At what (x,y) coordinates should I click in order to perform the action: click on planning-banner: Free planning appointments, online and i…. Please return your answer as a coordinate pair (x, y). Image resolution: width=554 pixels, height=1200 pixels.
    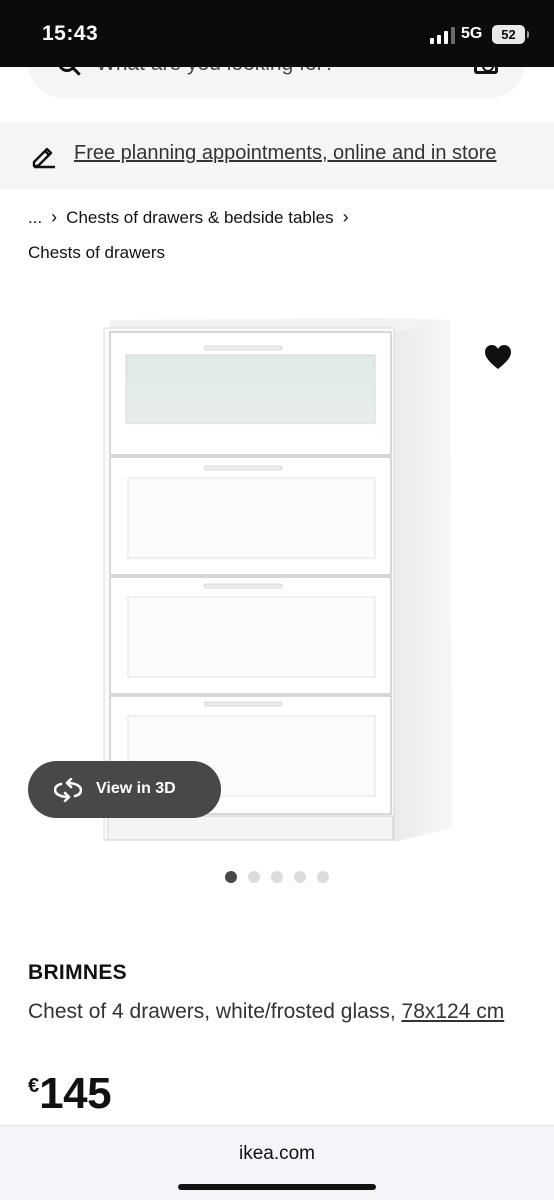
    Looking at the image, I should click on (277, 155).